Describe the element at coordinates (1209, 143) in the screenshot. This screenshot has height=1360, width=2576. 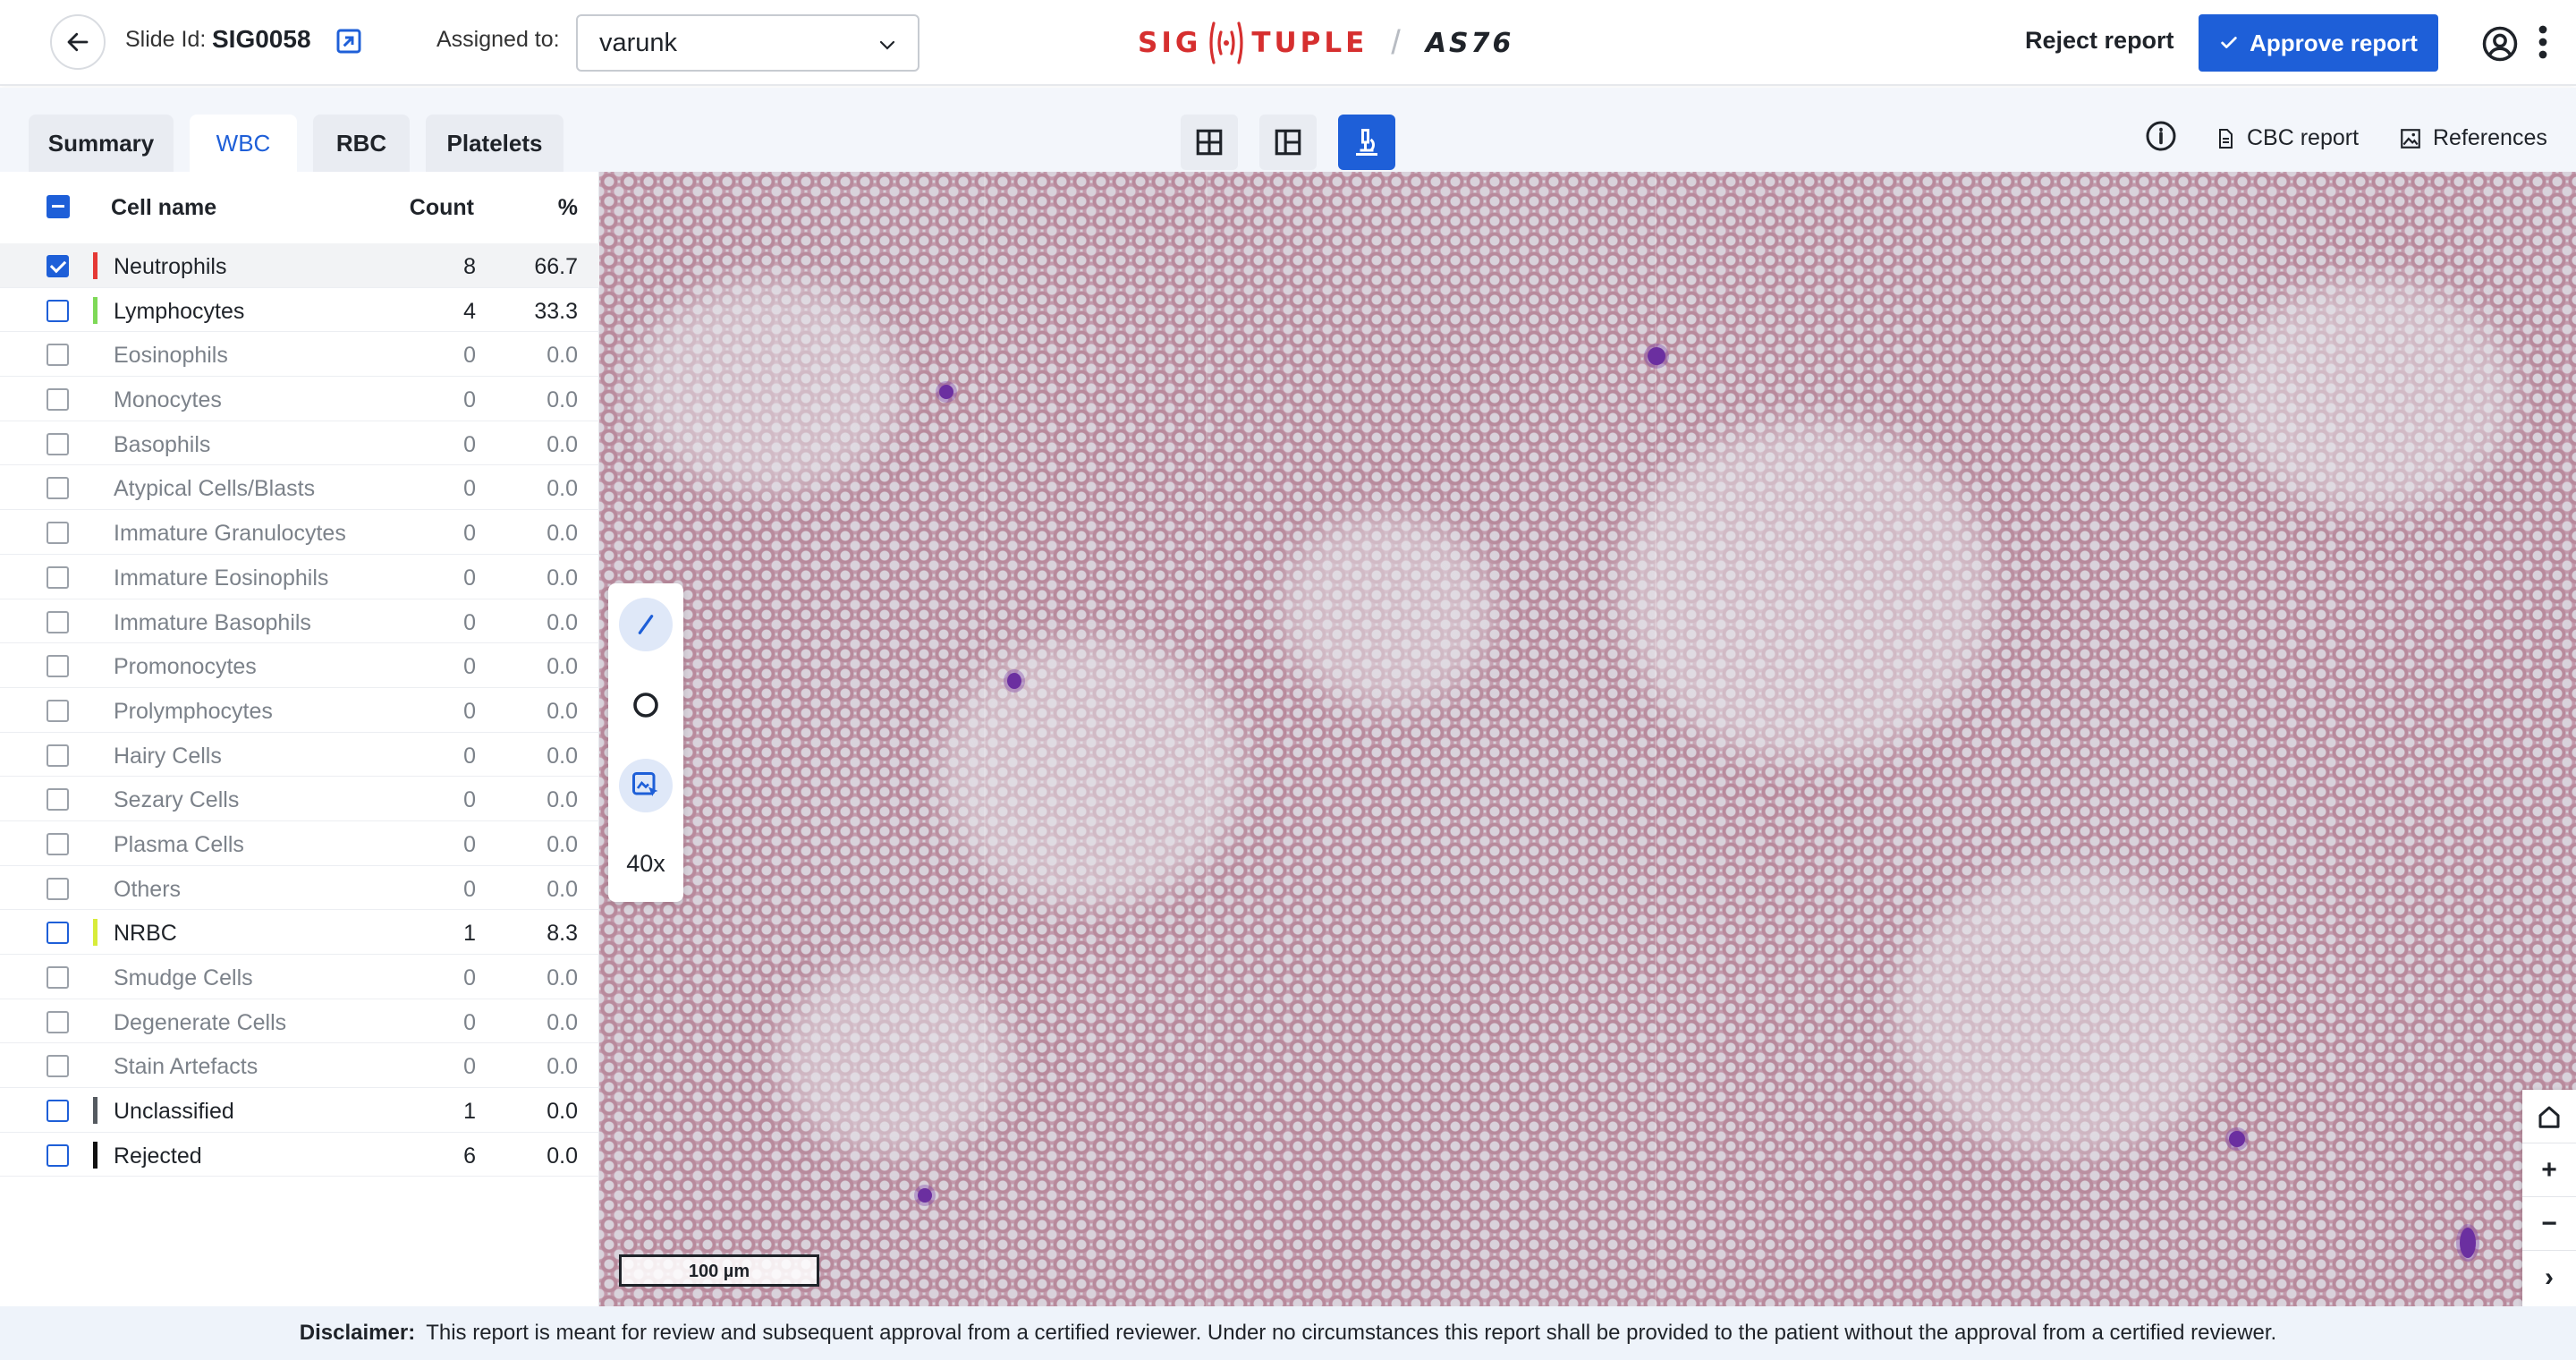
I see `grid-four-view-button` at that location.